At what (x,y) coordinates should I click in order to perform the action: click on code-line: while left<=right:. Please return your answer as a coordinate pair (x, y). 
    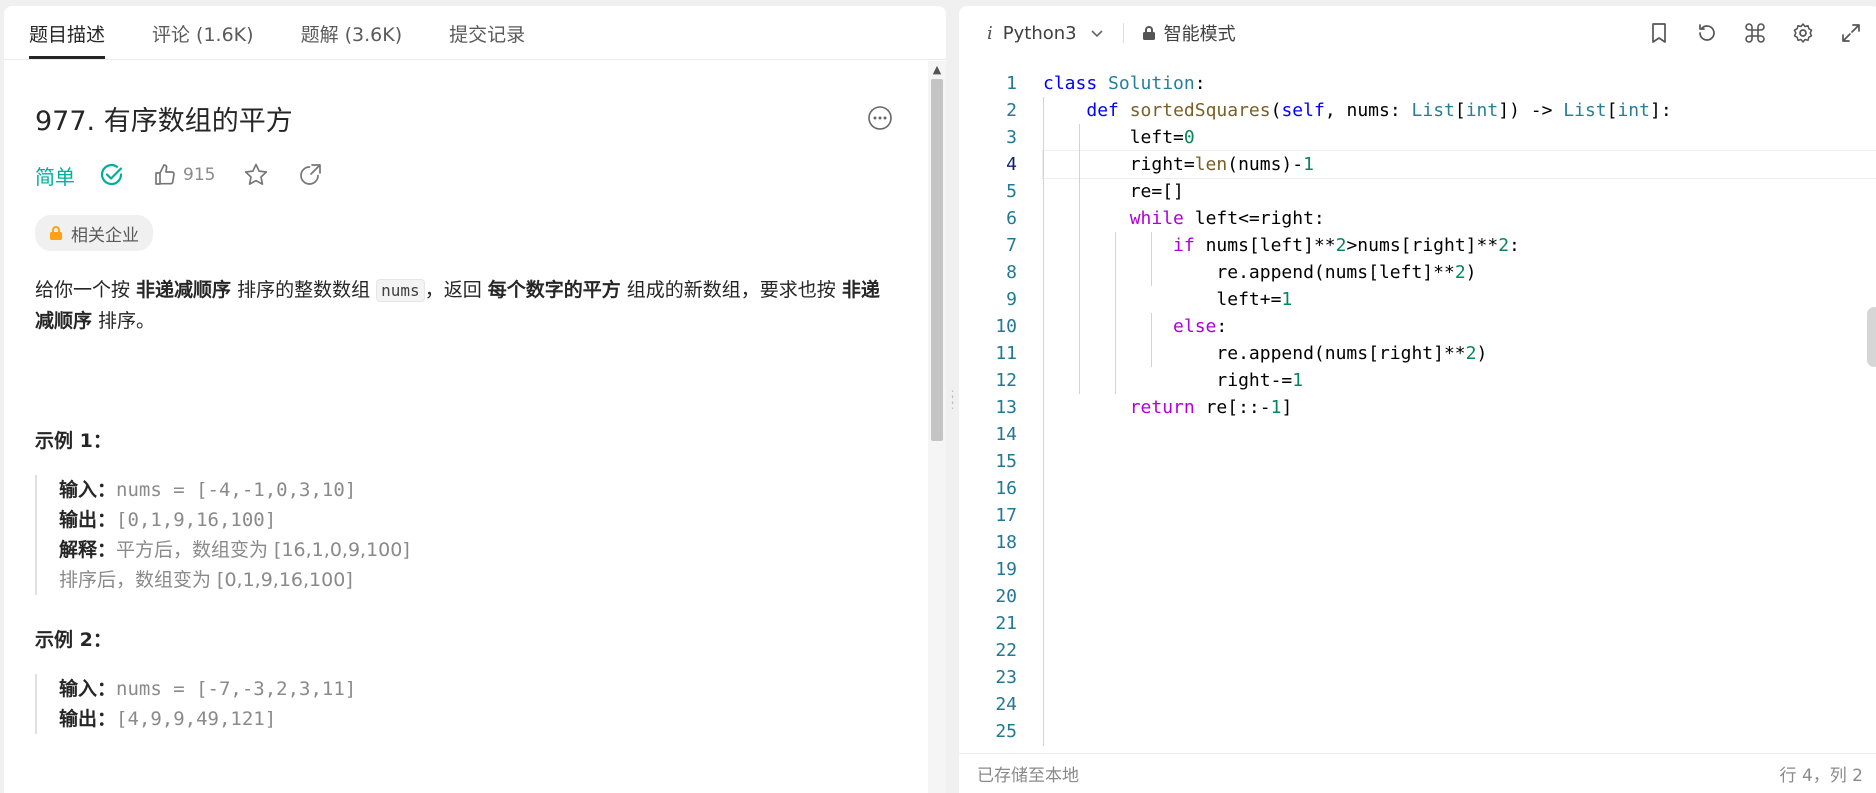
    Looking at the image, I should click on (1227, 218).